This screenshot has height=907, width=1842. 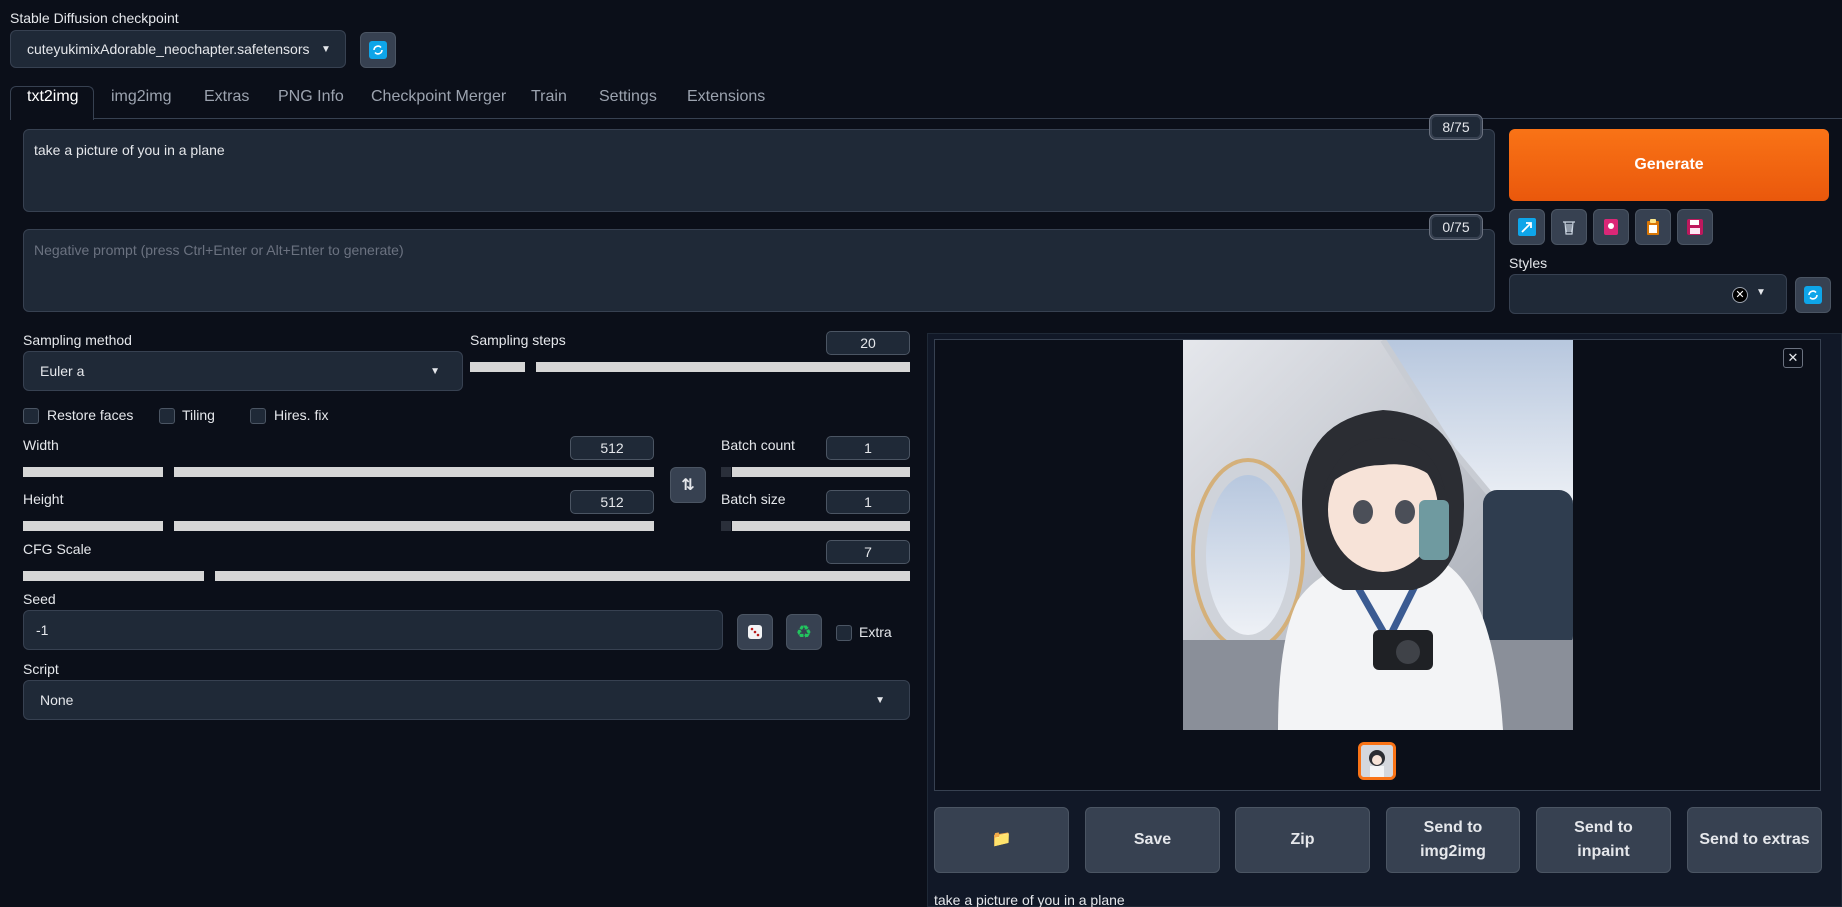 I want to click on tab-png-info: PNG Info, so click(x=311, y=97).